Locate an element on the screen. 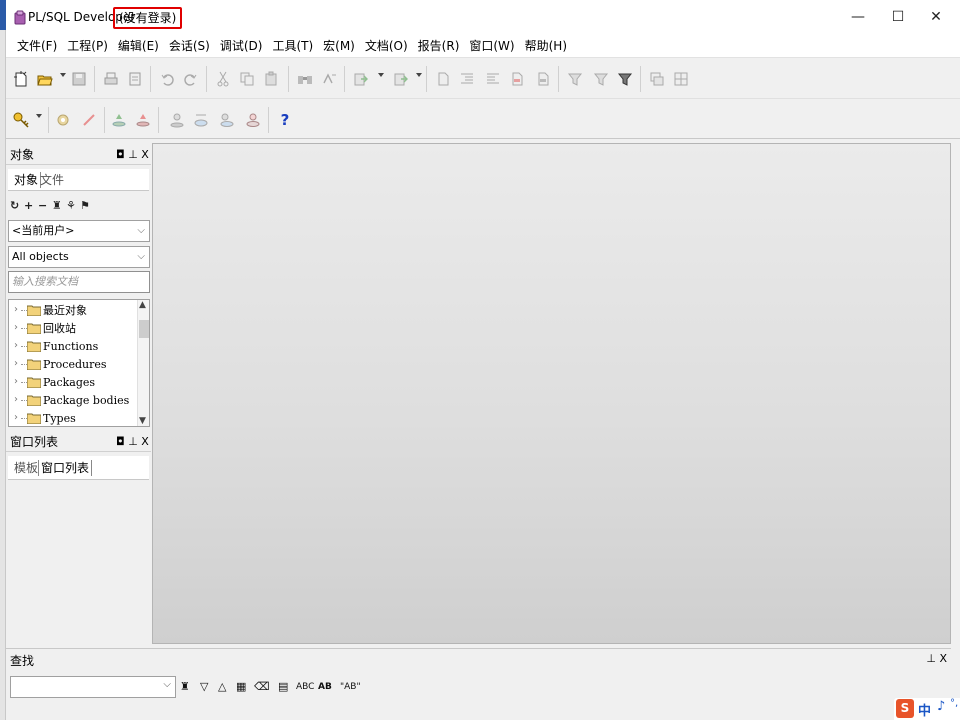  menu-edit: 编辑(E) is located at coordinates (138, 46).